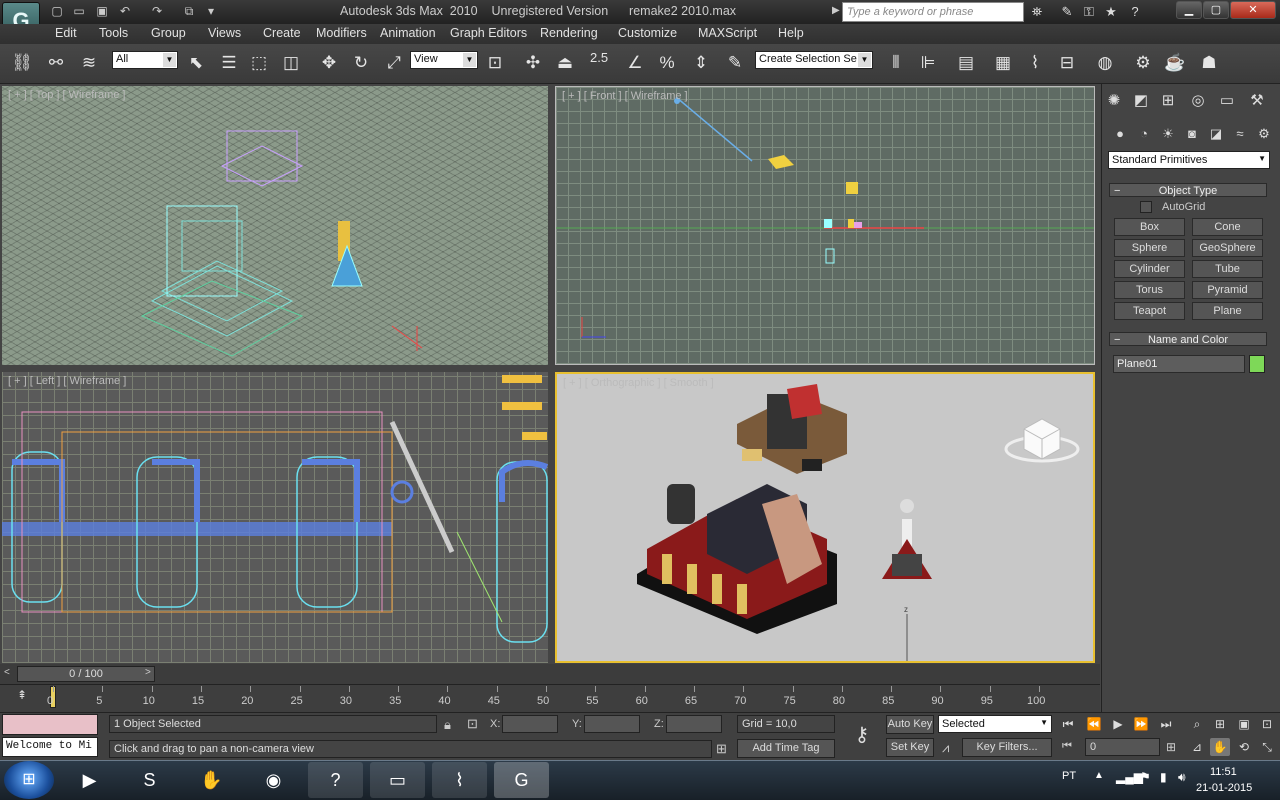 This screenshot has width=1280, height=800. Describe the element at coordinates (694, 724) in the screenshot. I see `z-coord-field` at that location.